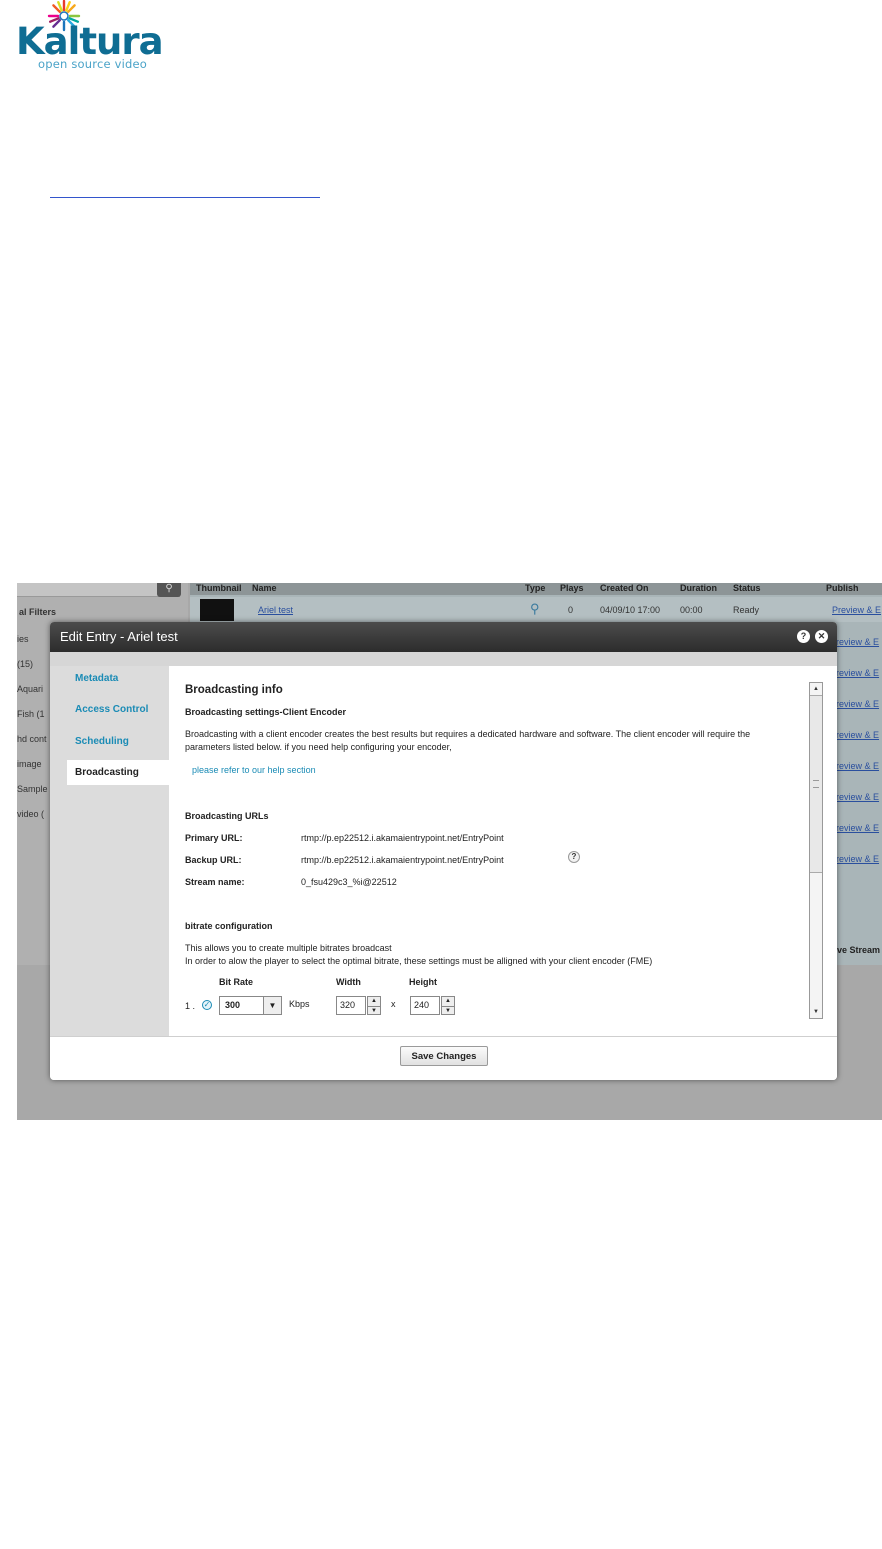 The width and height of the screenshot is (882, 1549). What do you see at coordinates (185, 197) in the screenshot?
I see `link-underline` at bounding box center [185, 197].